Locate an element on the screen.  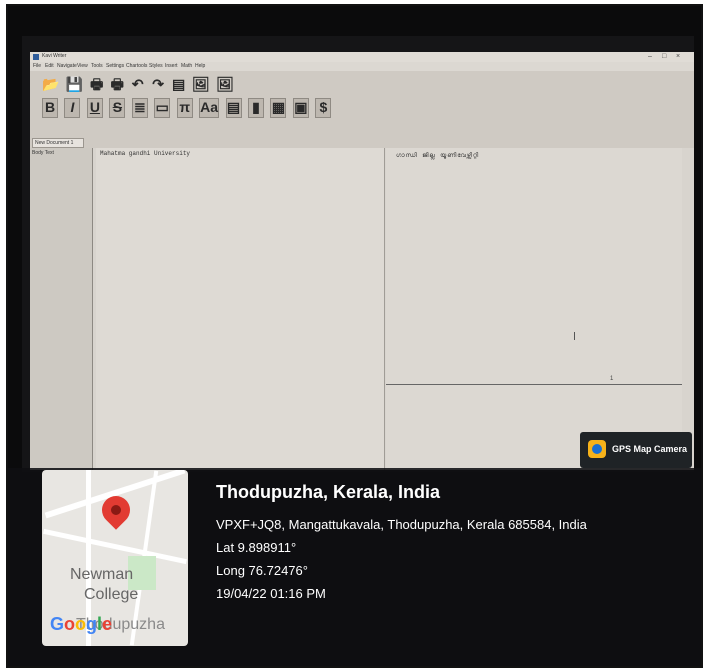
menu-math: Math is located at coordinates (186, 66).